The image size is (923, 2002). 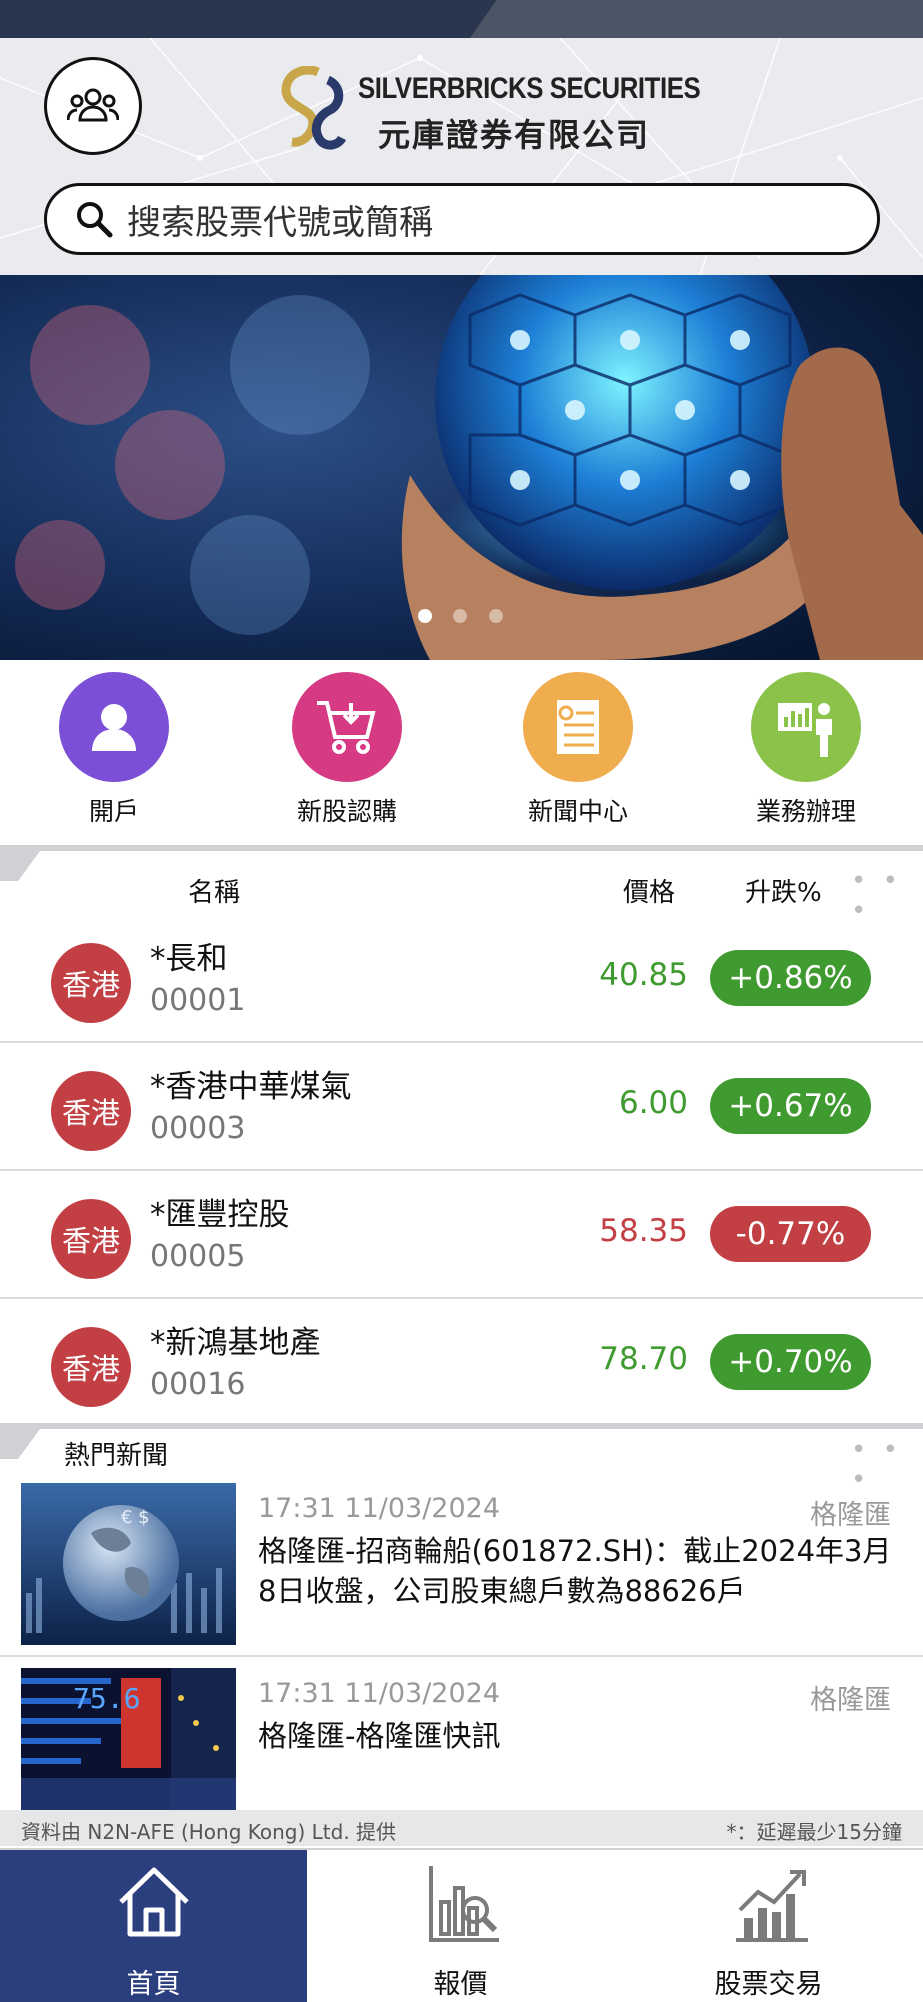 What do you see at coordinates (578, 727) in the screenshot?
I see `news-document-icon` at bounding box center [578, 727].